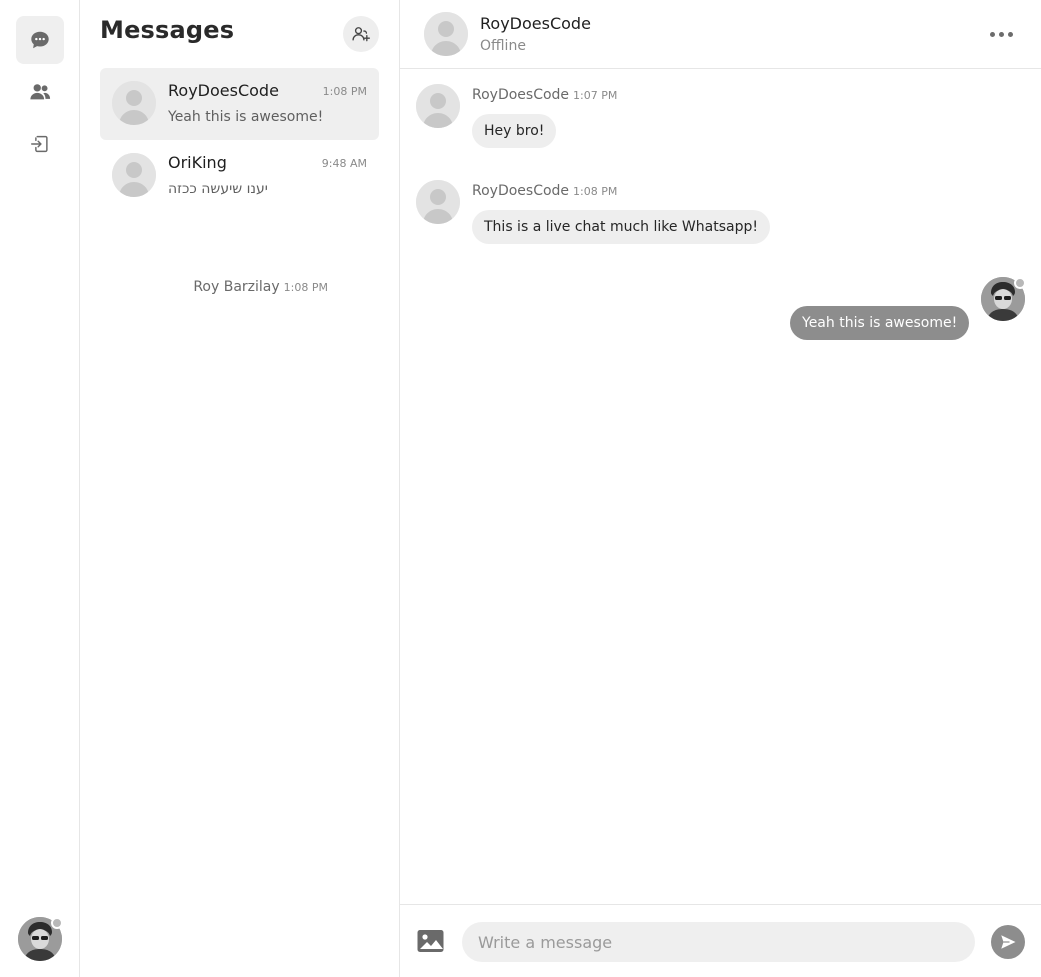 The height and width of the screenshot is (977, 1041). I want to click on logout-icon, so click(39, 144).